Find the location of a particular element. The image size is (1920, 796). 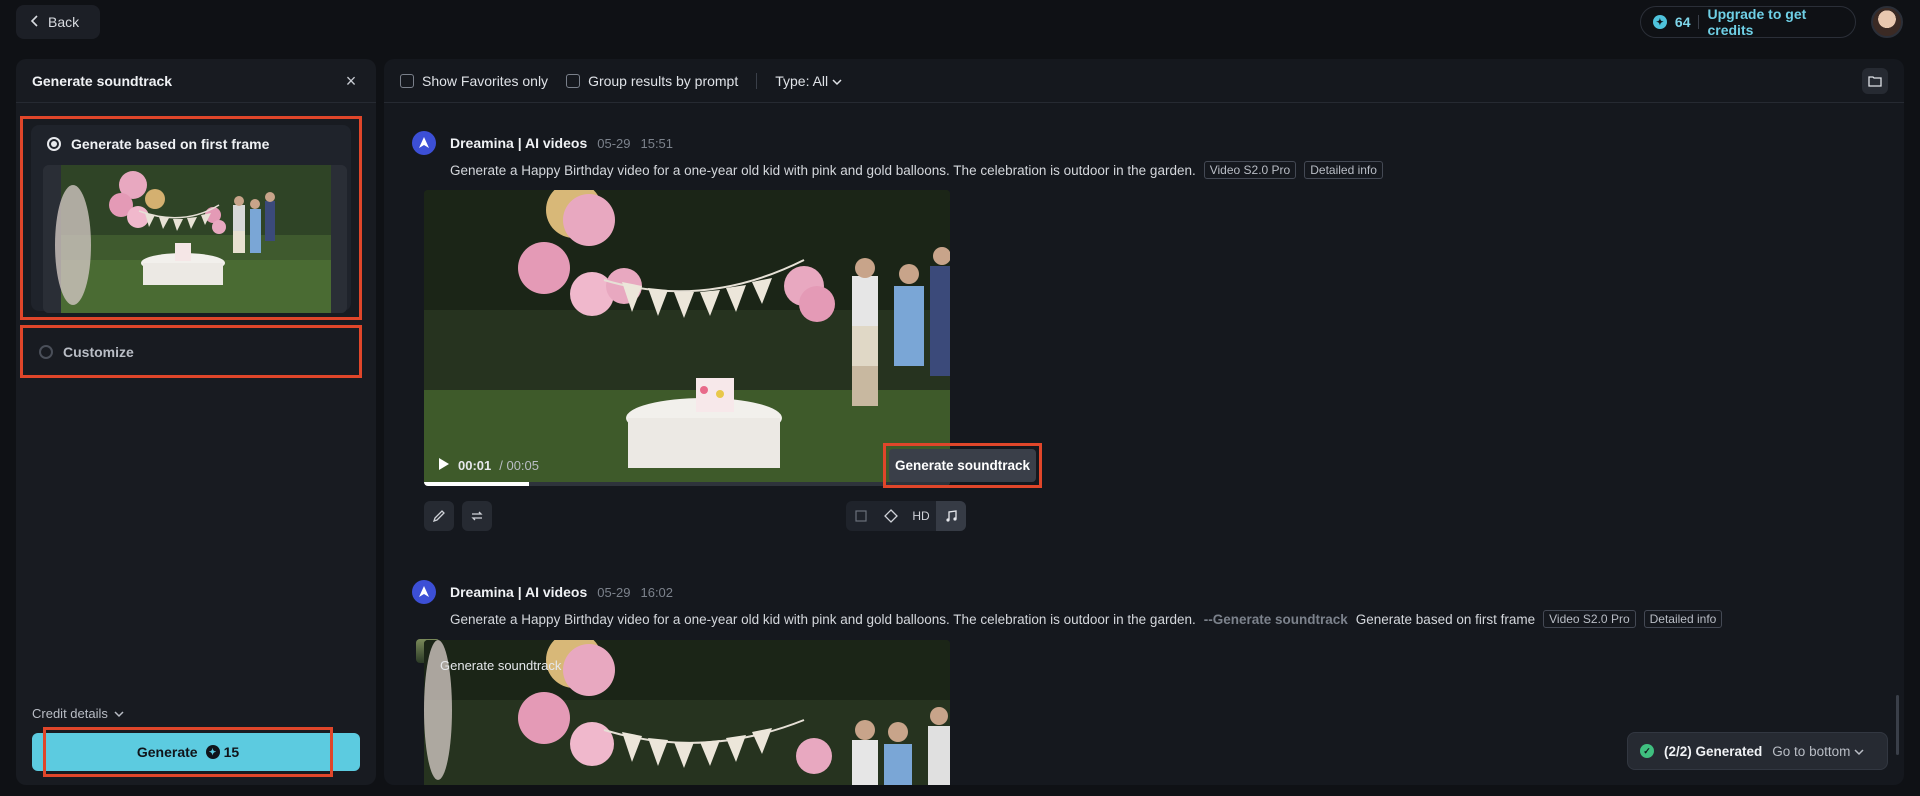

highlight-box: Customize is located at coordinates (191, 351).